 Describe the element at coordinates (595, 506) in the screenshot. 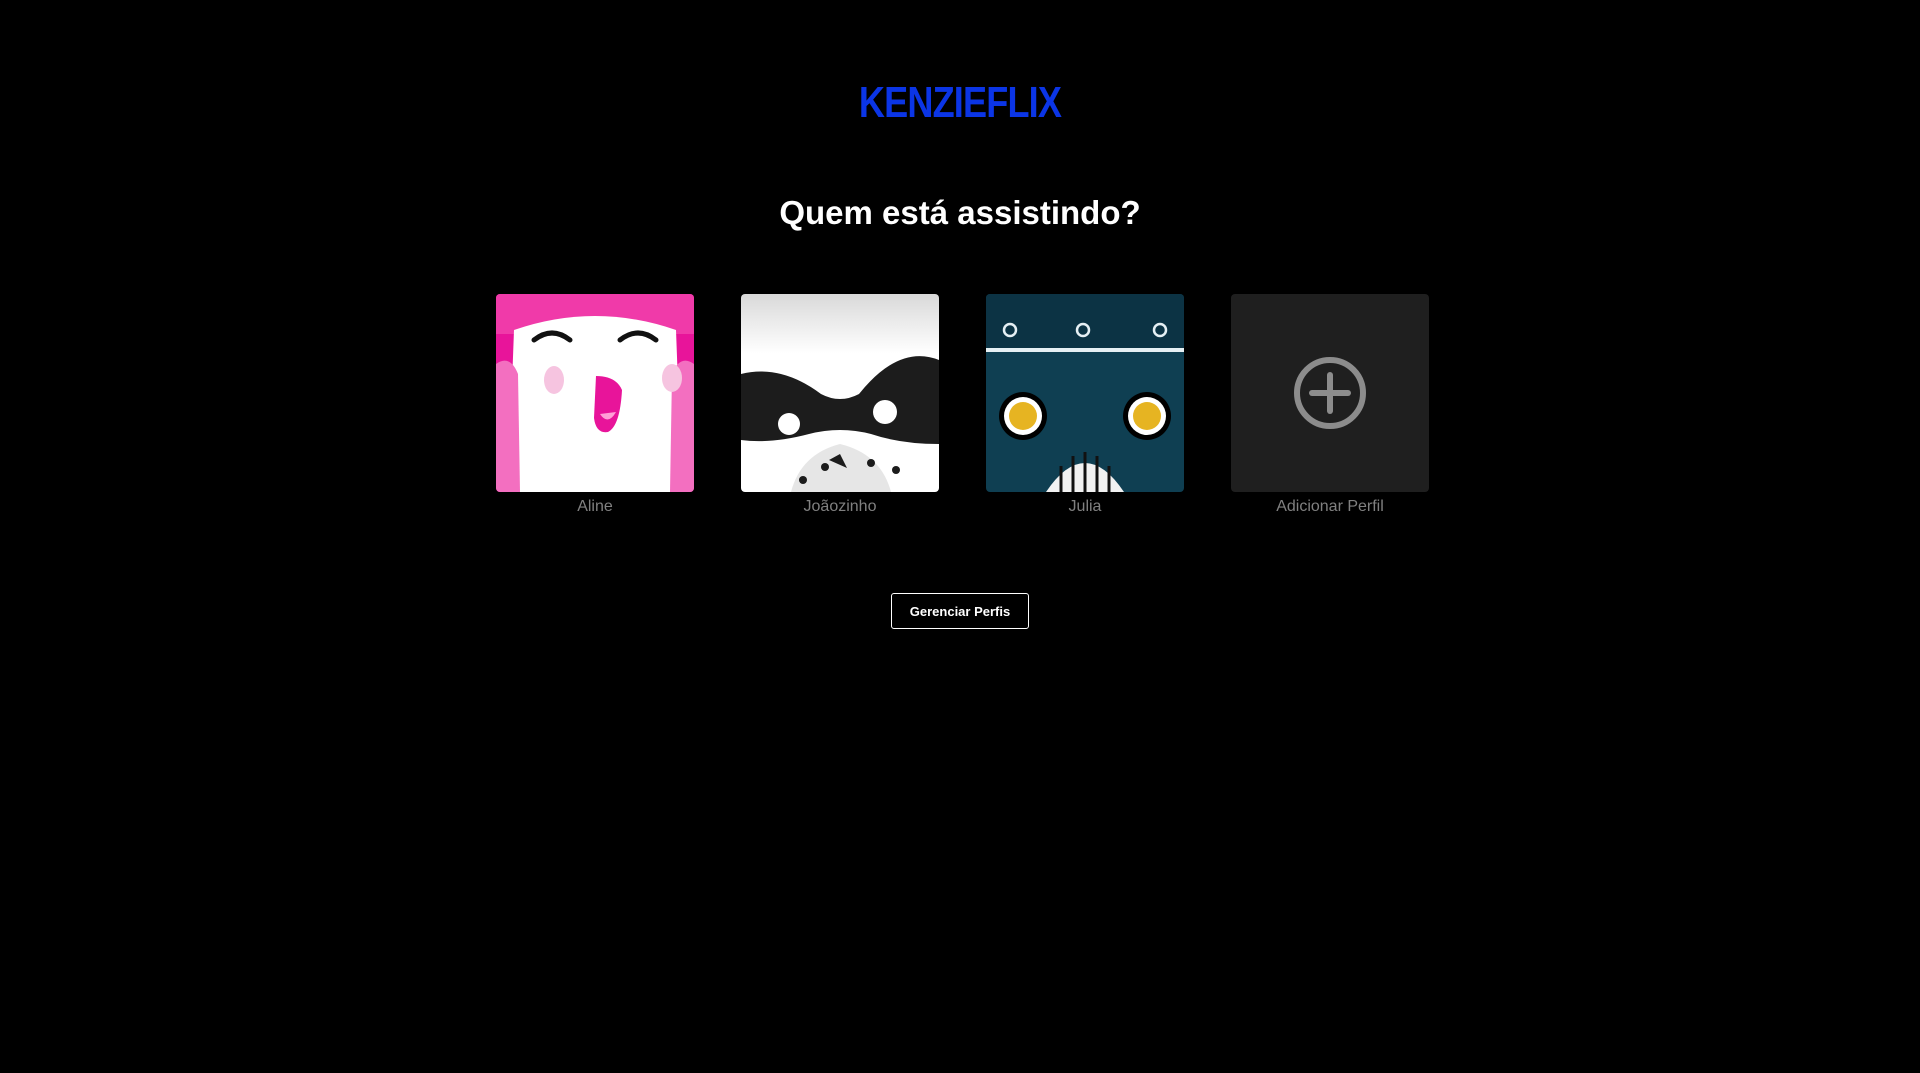

I see `profile-name: Aline` at that location.